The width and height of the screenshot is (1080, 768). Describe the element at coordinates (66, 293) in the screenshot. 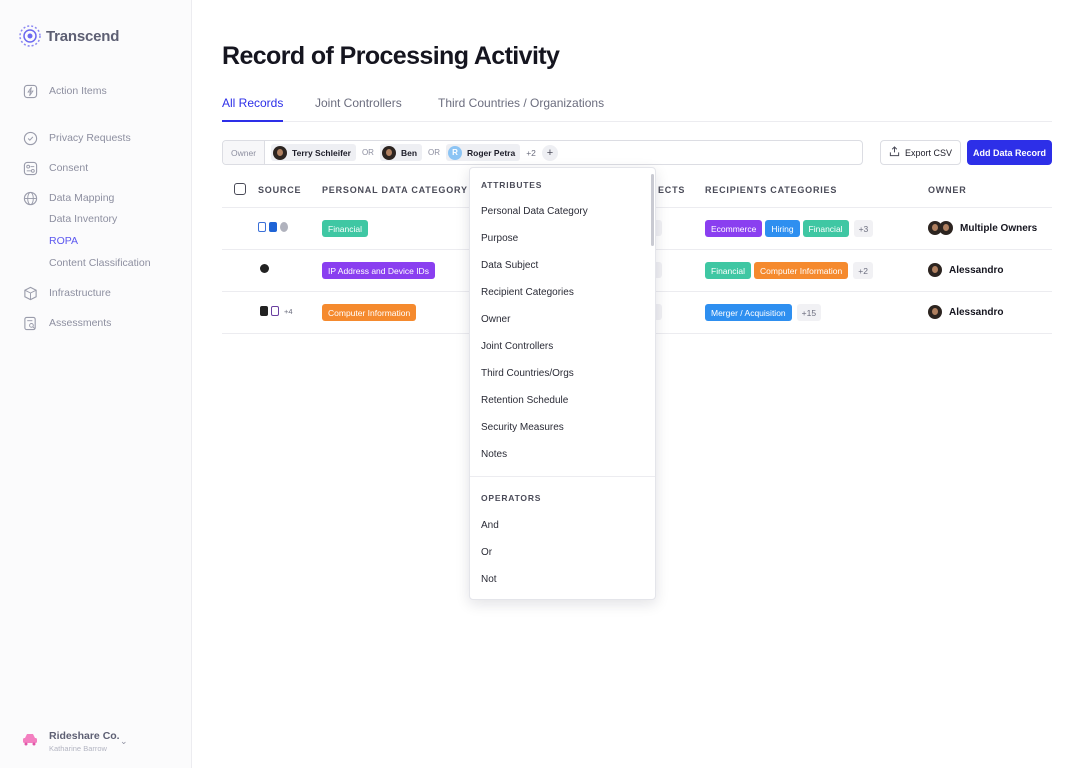

I see `sidebar-item-infrastructure: Infrastructure` at that location.